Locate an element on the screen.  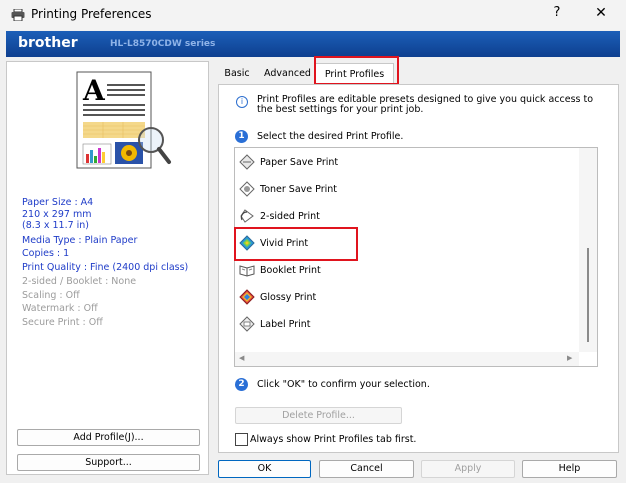
two-sided-setting: 2-sided / Booklet : None is located at coordinates (79, 281).